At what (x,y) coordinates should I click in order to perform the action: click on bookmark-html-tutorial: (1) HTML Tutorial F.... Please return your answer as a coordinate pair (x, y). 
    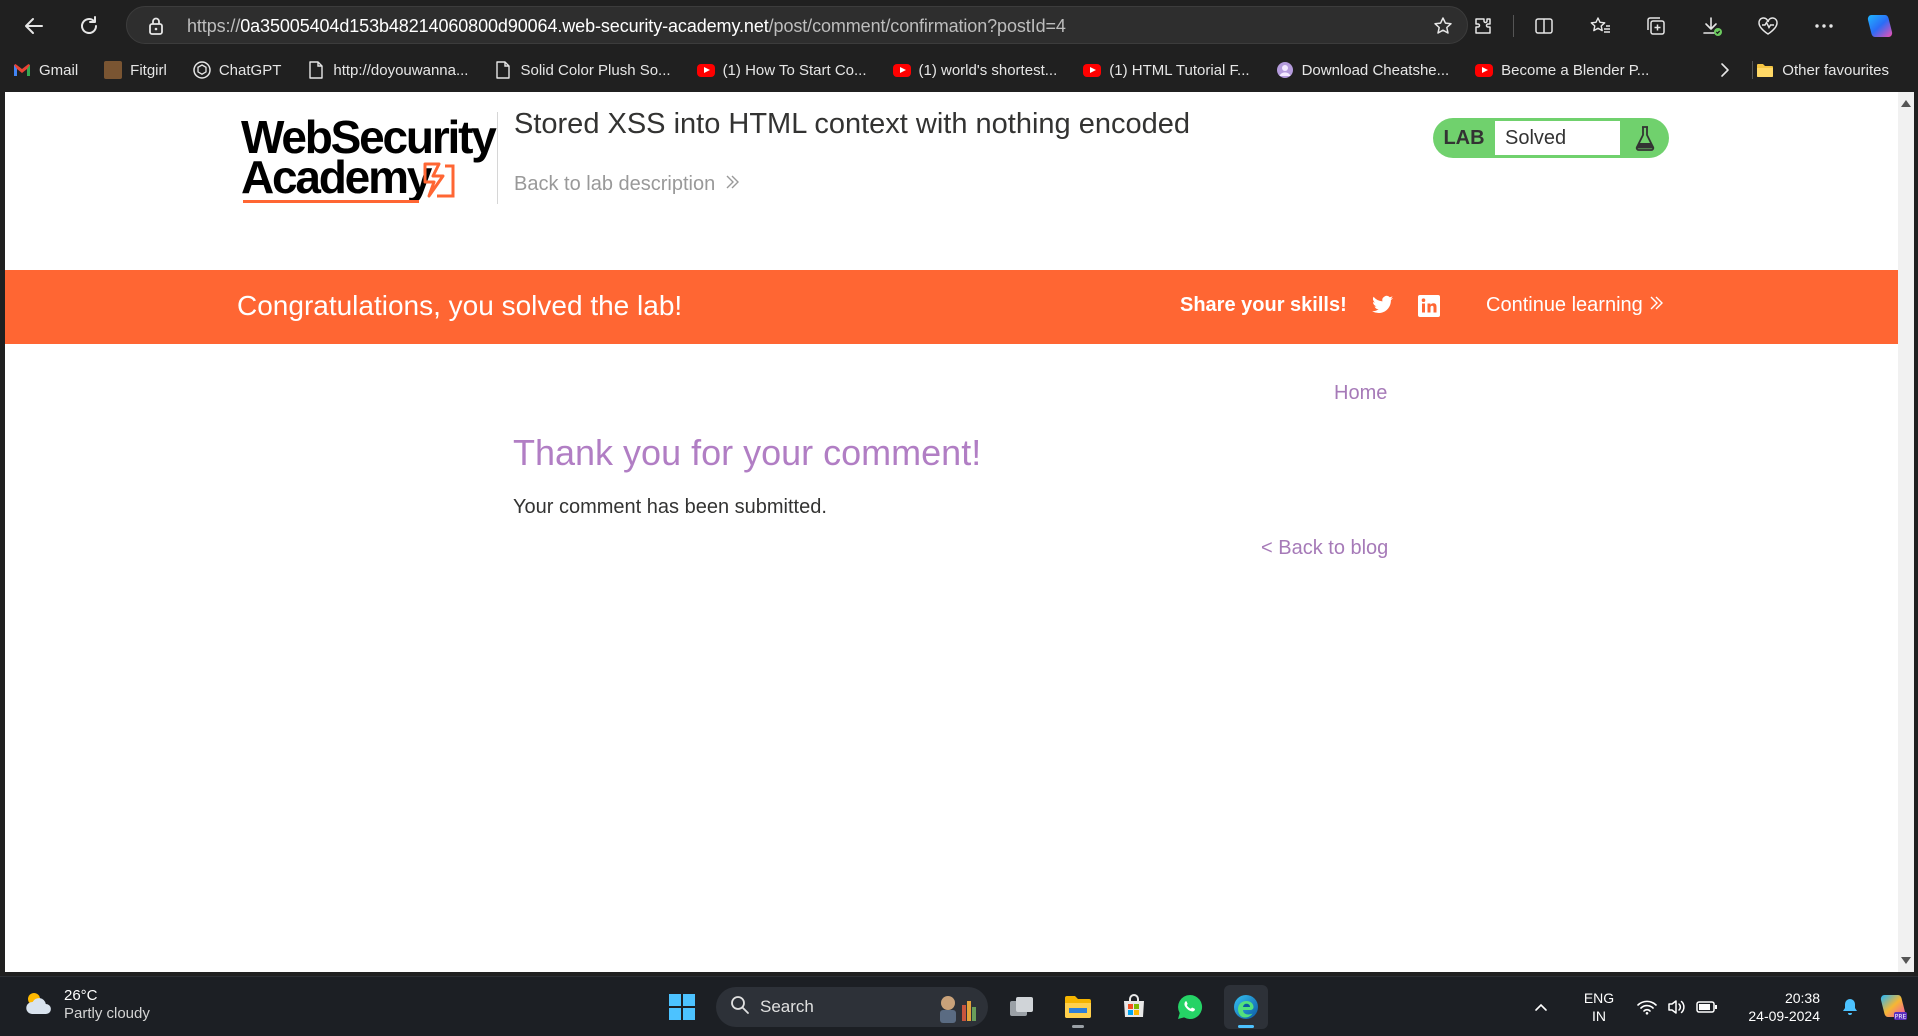
    Looking at the image, I should click on (1166, 70).